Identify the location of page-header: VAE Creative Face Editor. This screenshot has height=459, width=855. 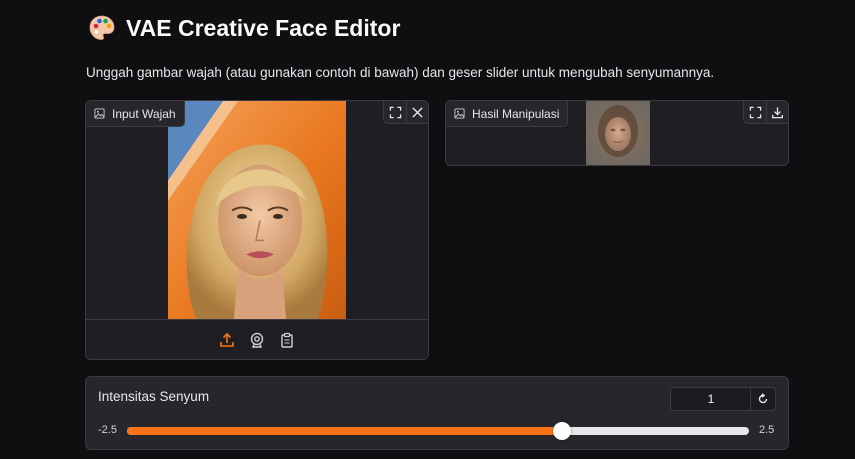
(244, 28).